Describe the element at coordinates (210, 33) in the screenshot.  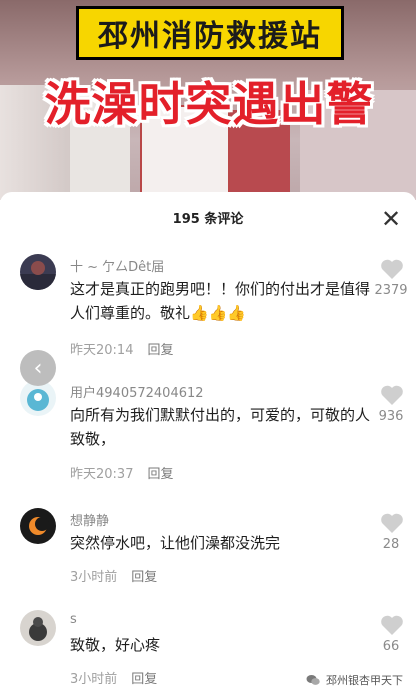
I see `video-title-banner: 邳州消防救援站` at that location.